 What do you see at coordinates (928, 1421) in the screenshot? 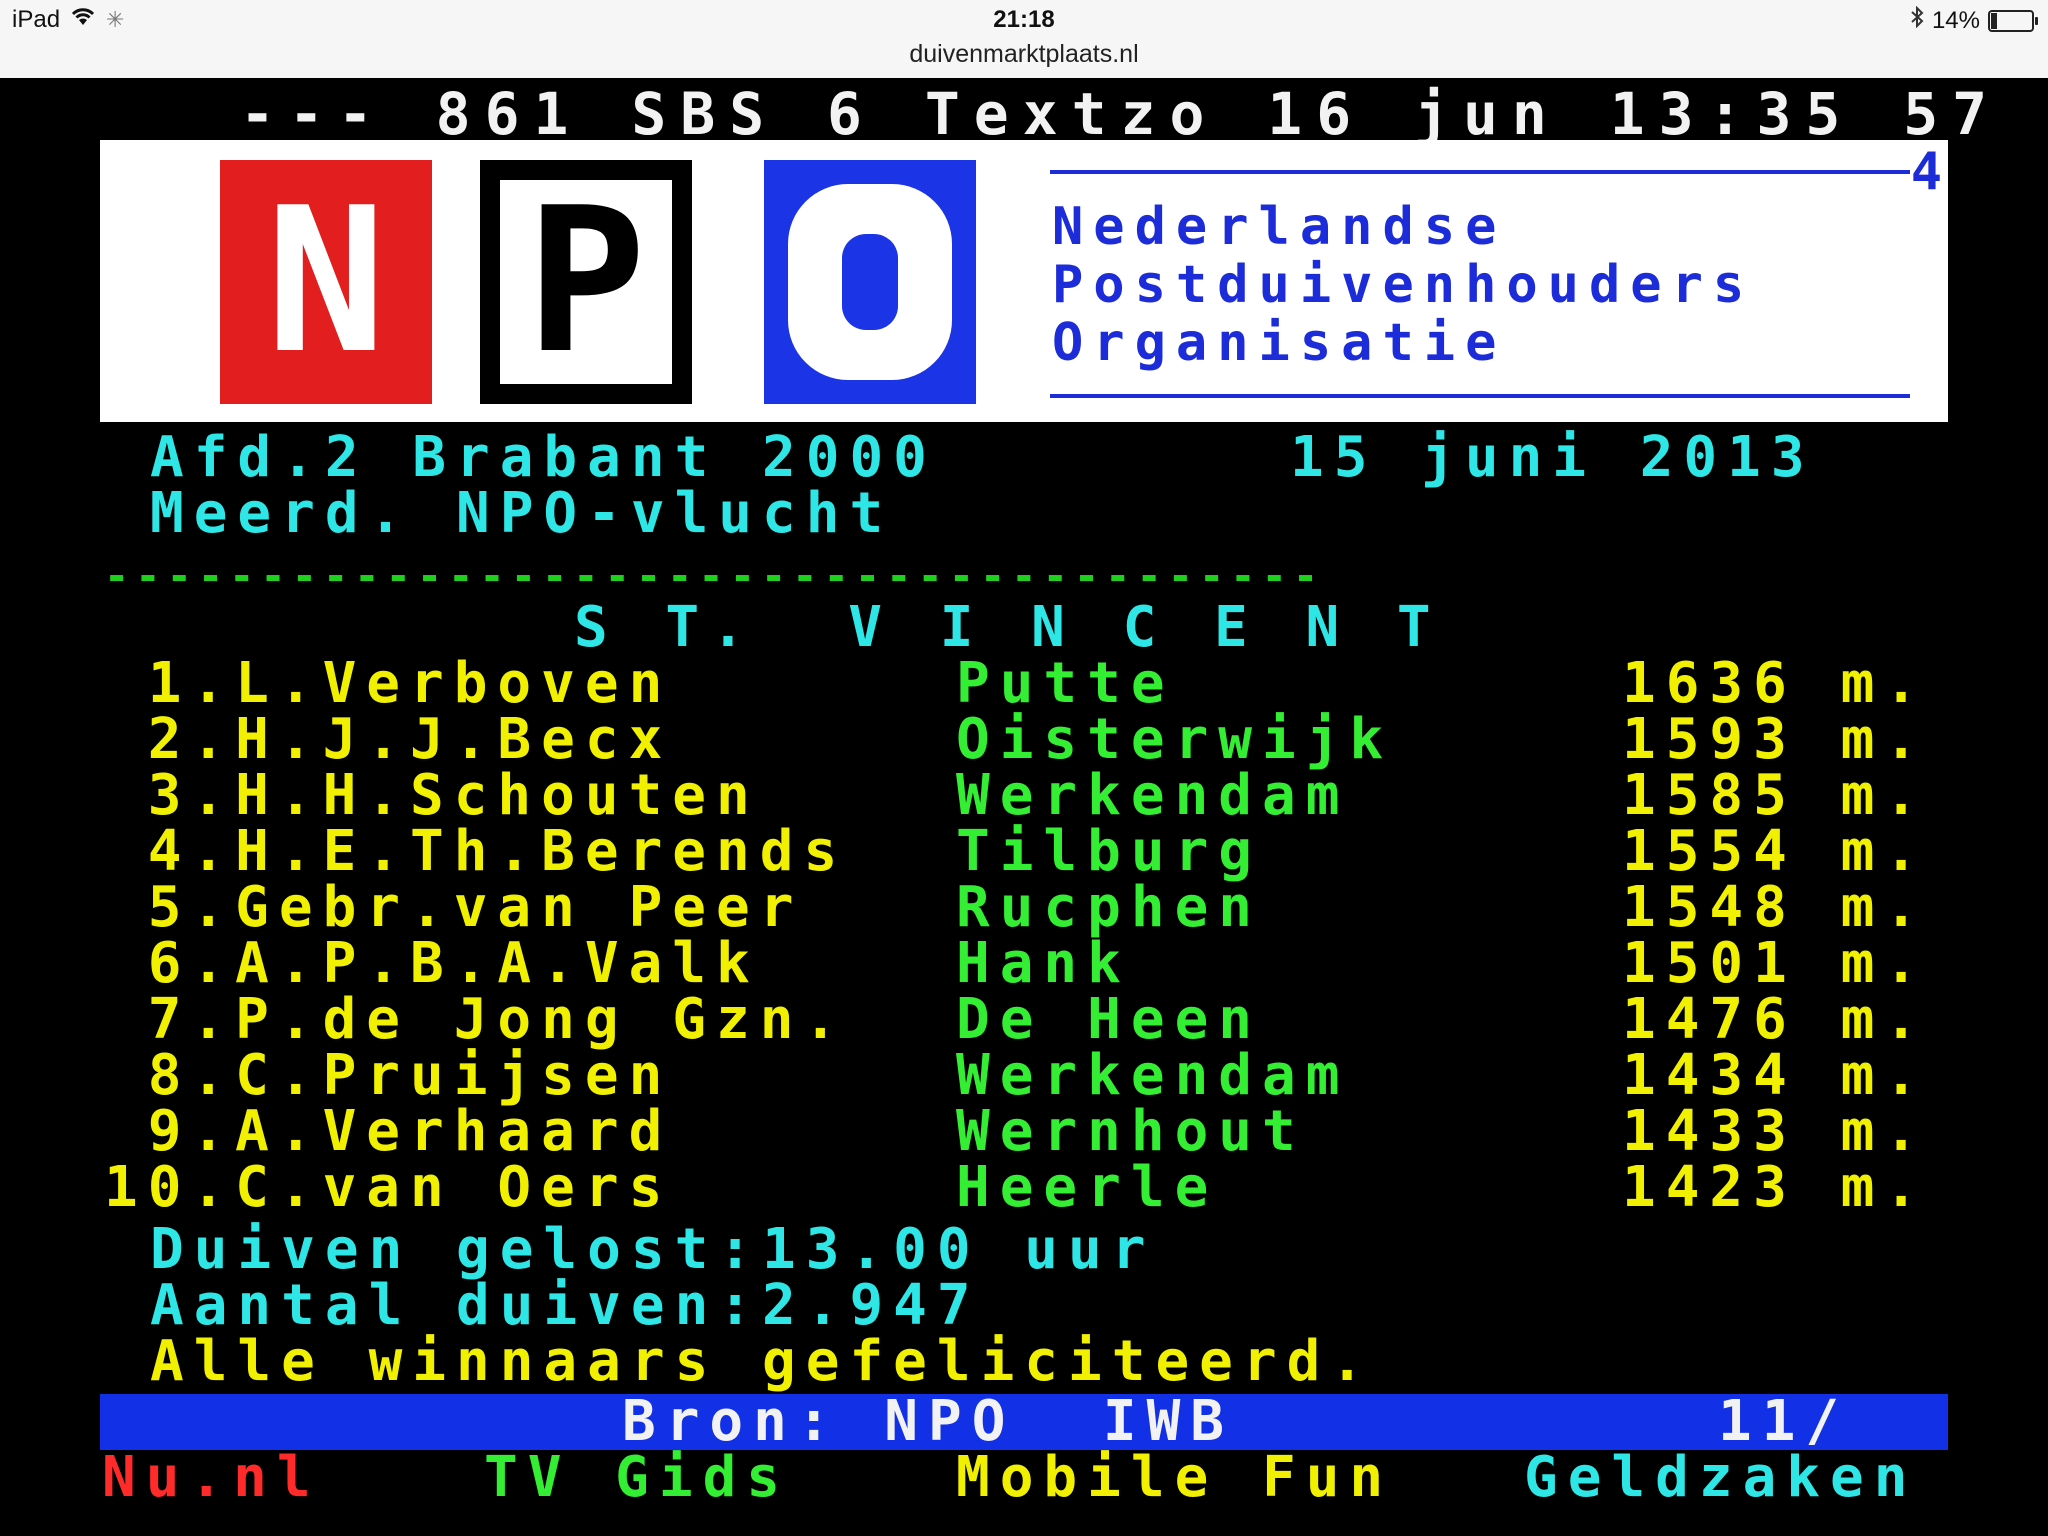
I see `source-text: Bron: NPO IWB` at bounding box center [928, 1421].